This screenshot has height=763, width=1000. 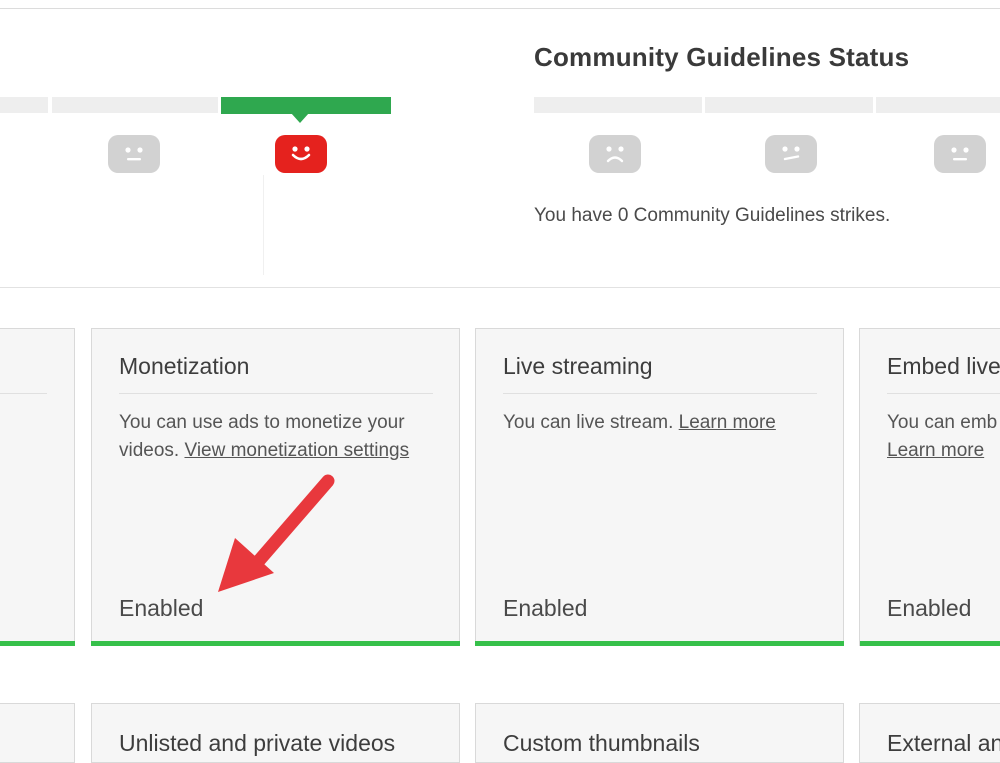 I want to click on card-title: External an, so click(x=943, y=743).